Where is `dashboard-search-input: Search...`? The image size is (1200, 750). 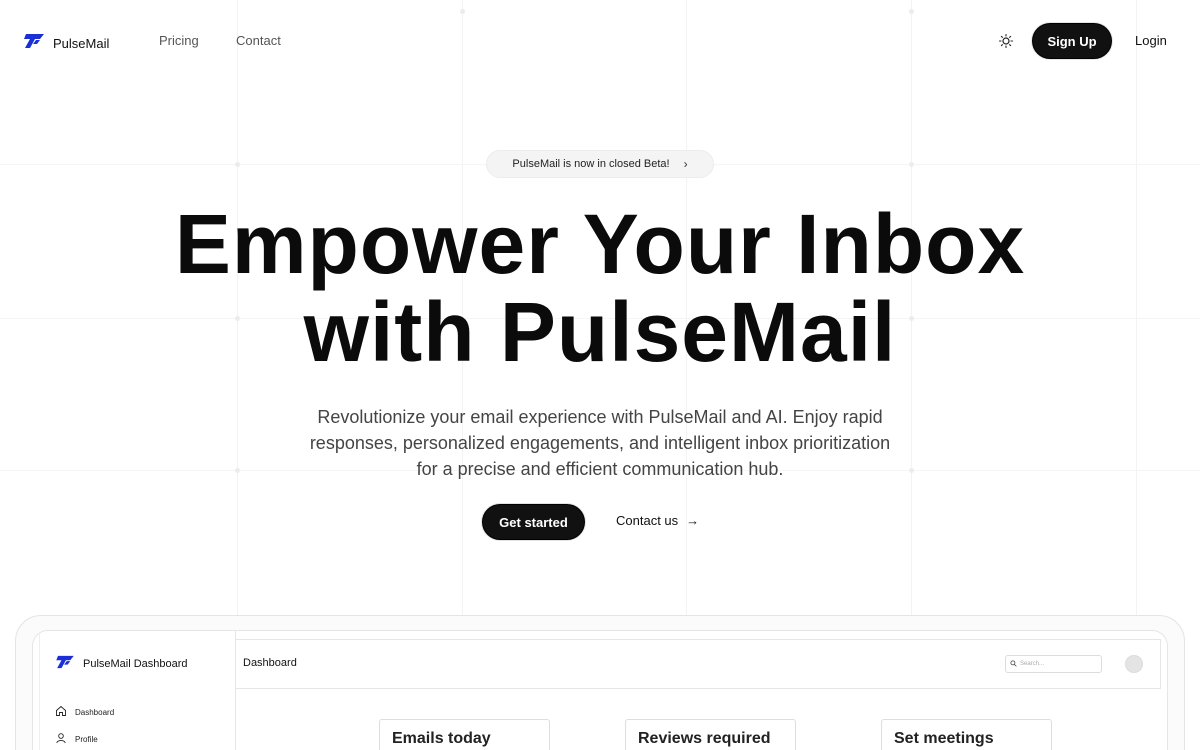 dashboard-search-input: Search... is located at coordinates (1053, 664).